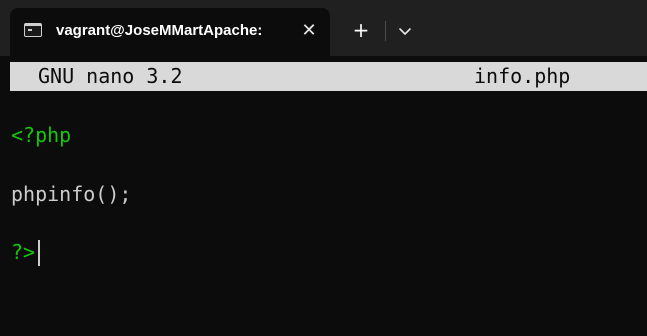 This screenshot has height=336, width=647. What do you see at coordinates (328, 76) in the screenshot?
I see `nano-title-bar: GNU nano 3.2 info.php` at bounding box center [328, 76].